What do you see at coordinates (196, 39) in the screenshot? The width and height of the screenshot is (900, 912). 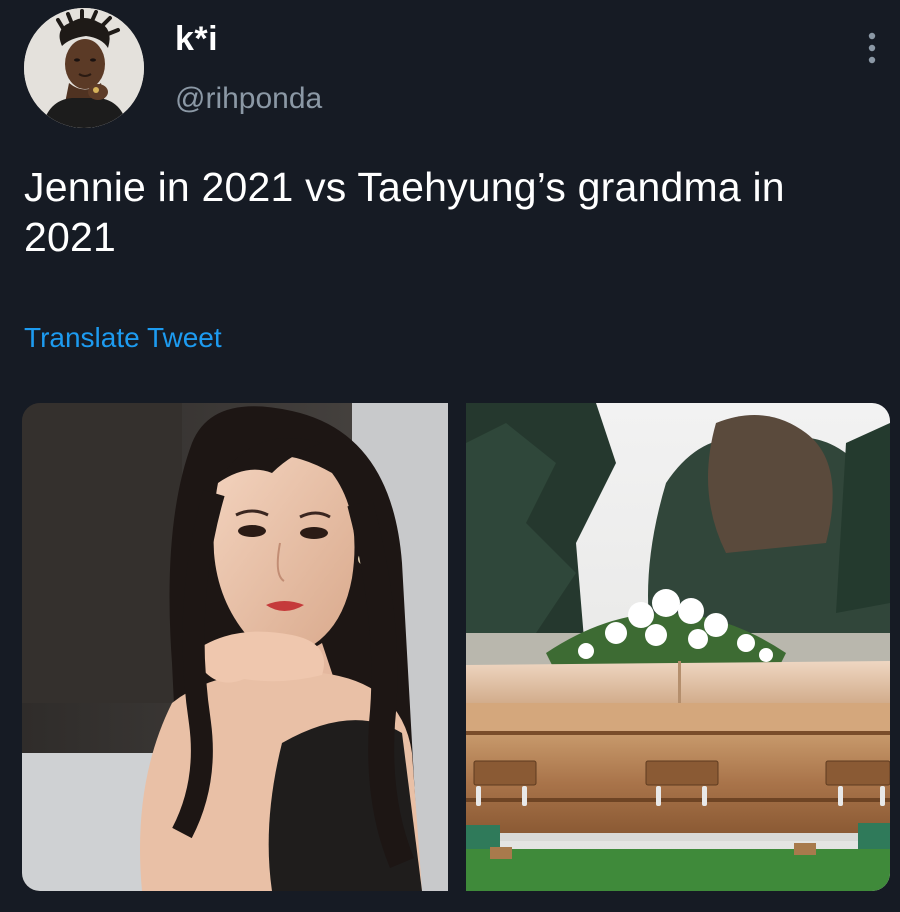 I see `display-name: k*i` at bounding box center [196, 39].